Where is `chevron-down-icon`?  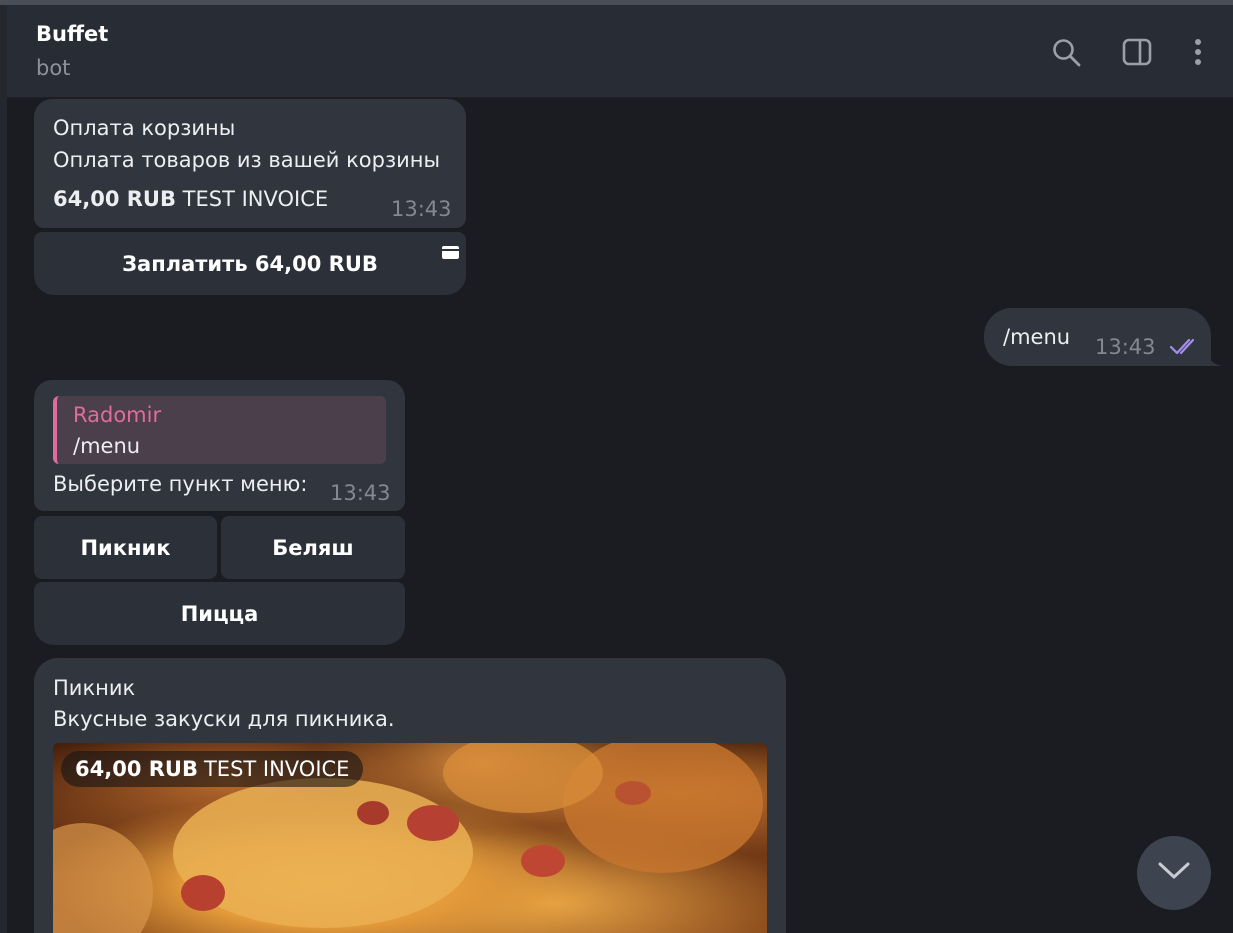
chevron-down-icon is located at coordinates (1174, 873).